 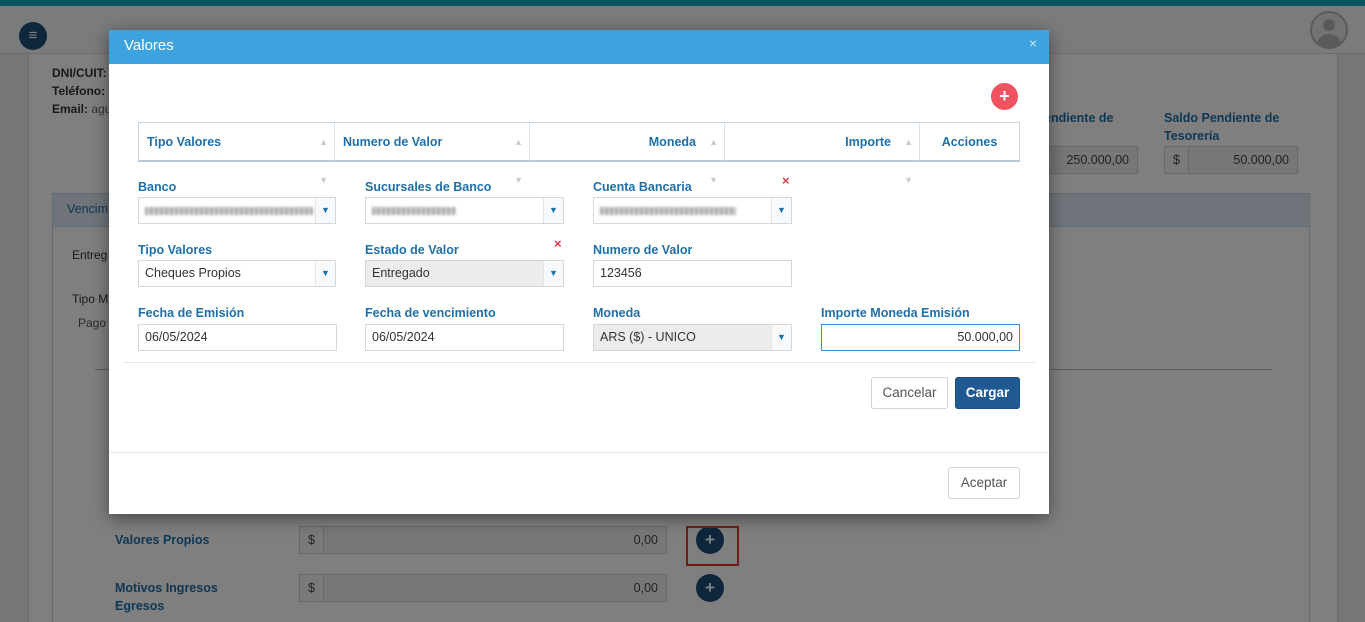 What do you see at coordinates (969, 142) in the screenshot?
I see `column-acciones: Acciones` at bounding box center [969, 142].